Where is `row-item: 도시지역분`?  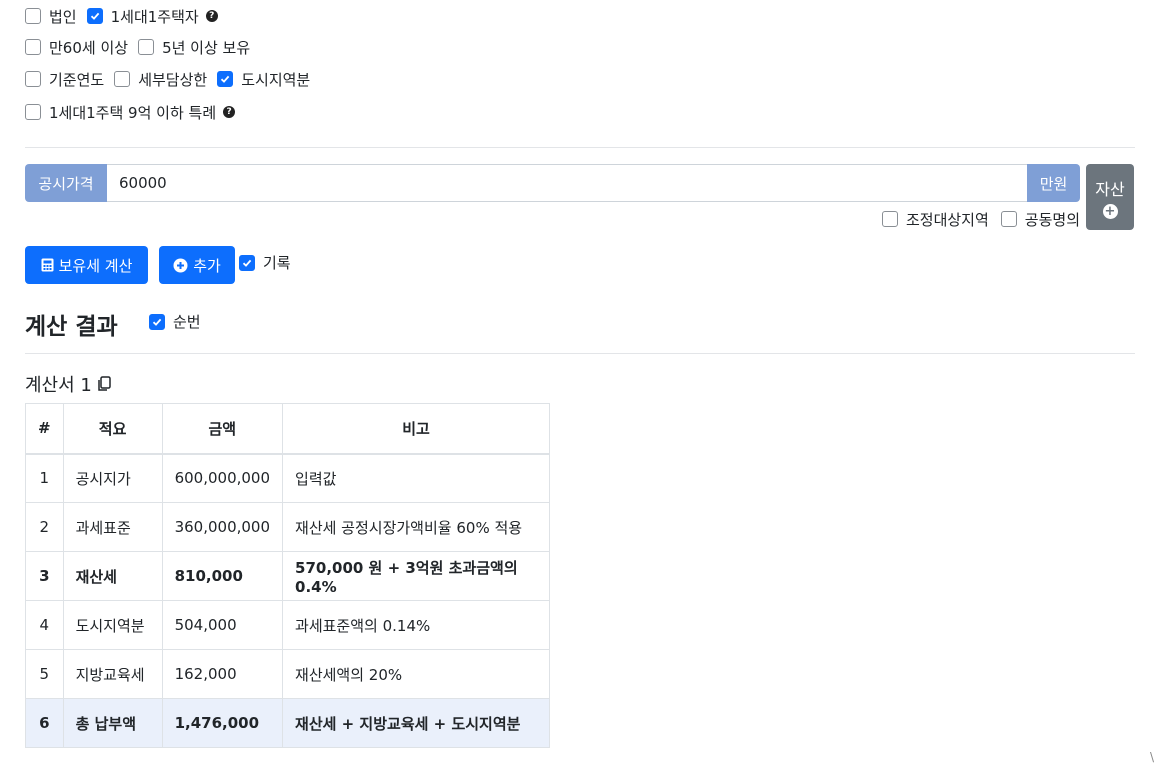
row-item: 도시지역분 is located at coordinates (112, 625).